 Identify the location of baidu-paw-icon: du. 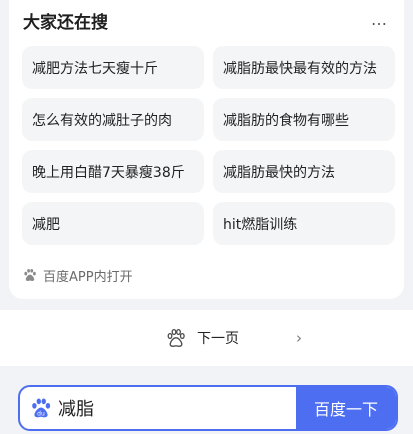
(41, 407).